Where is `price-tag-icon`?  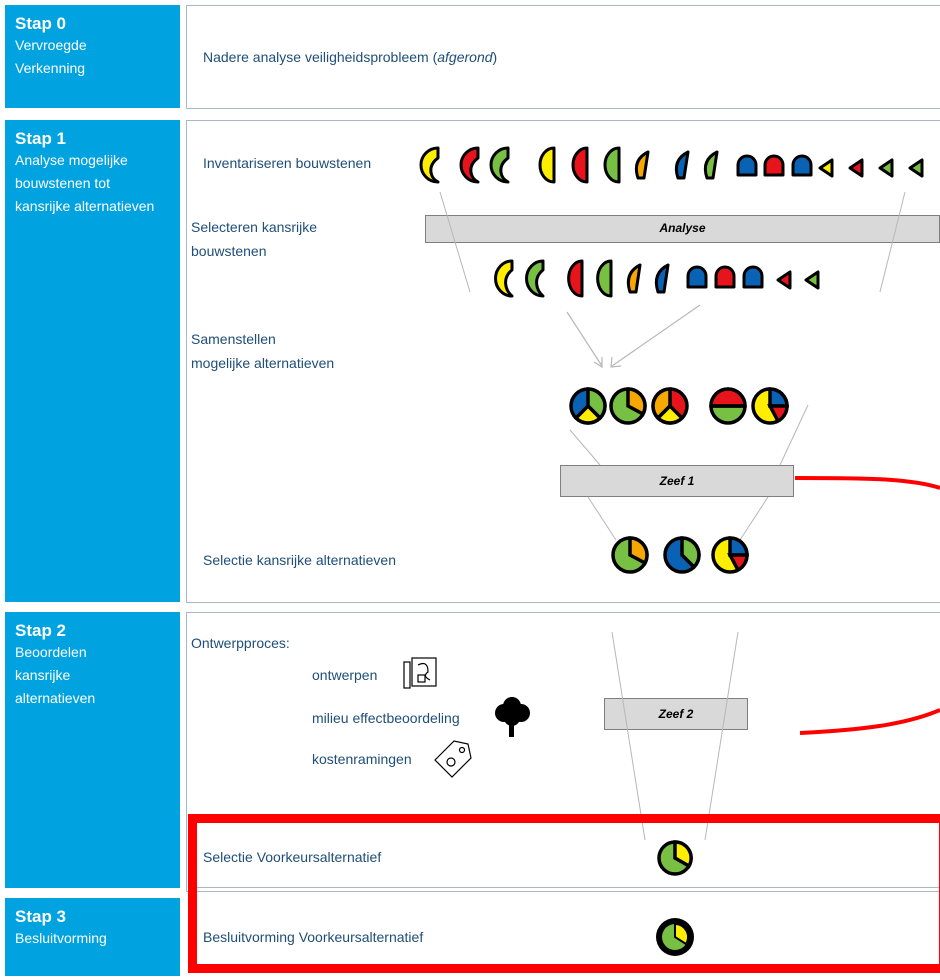 price-tag-icon is located at coordinates (453, 759).